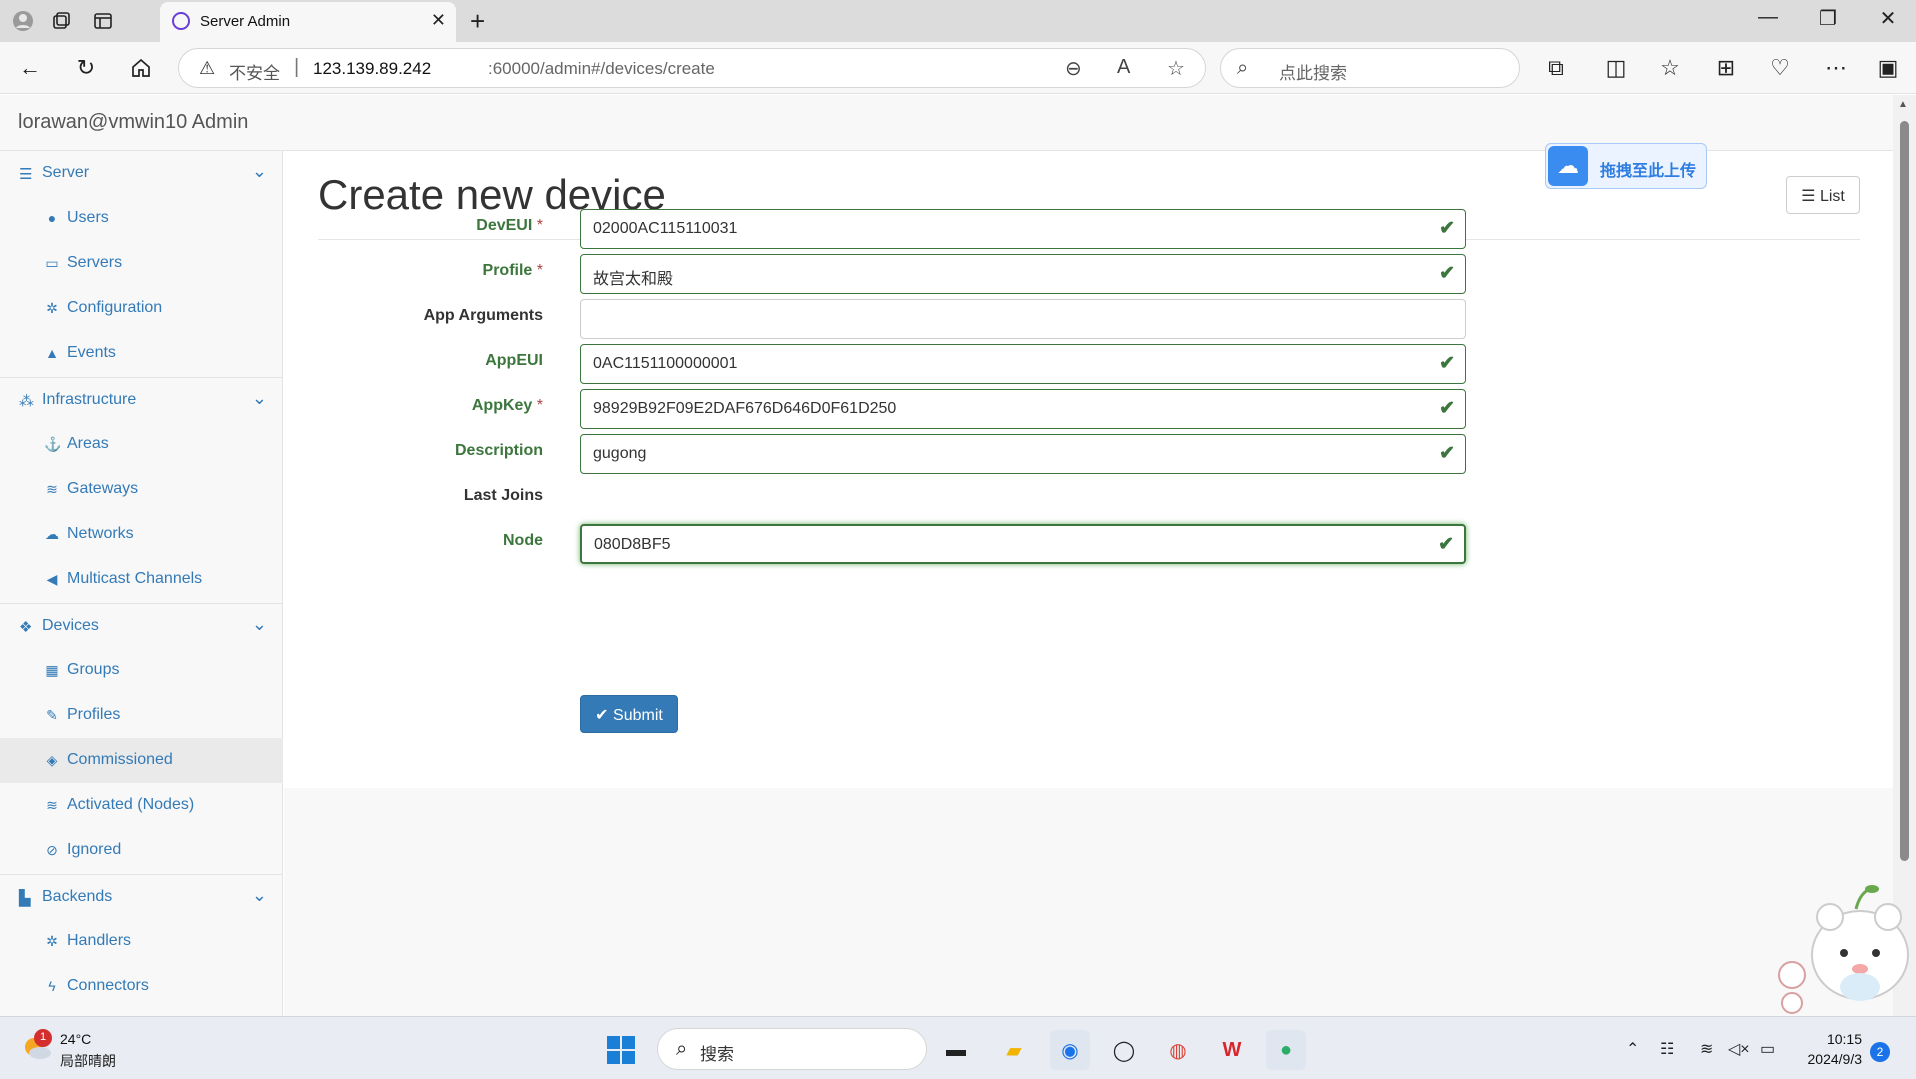  What do you see at coordinates (141, 941) in the screenshot?
I see `sidebar-item-handlers: ✲ Handlers` at bounding box center [141, 941].